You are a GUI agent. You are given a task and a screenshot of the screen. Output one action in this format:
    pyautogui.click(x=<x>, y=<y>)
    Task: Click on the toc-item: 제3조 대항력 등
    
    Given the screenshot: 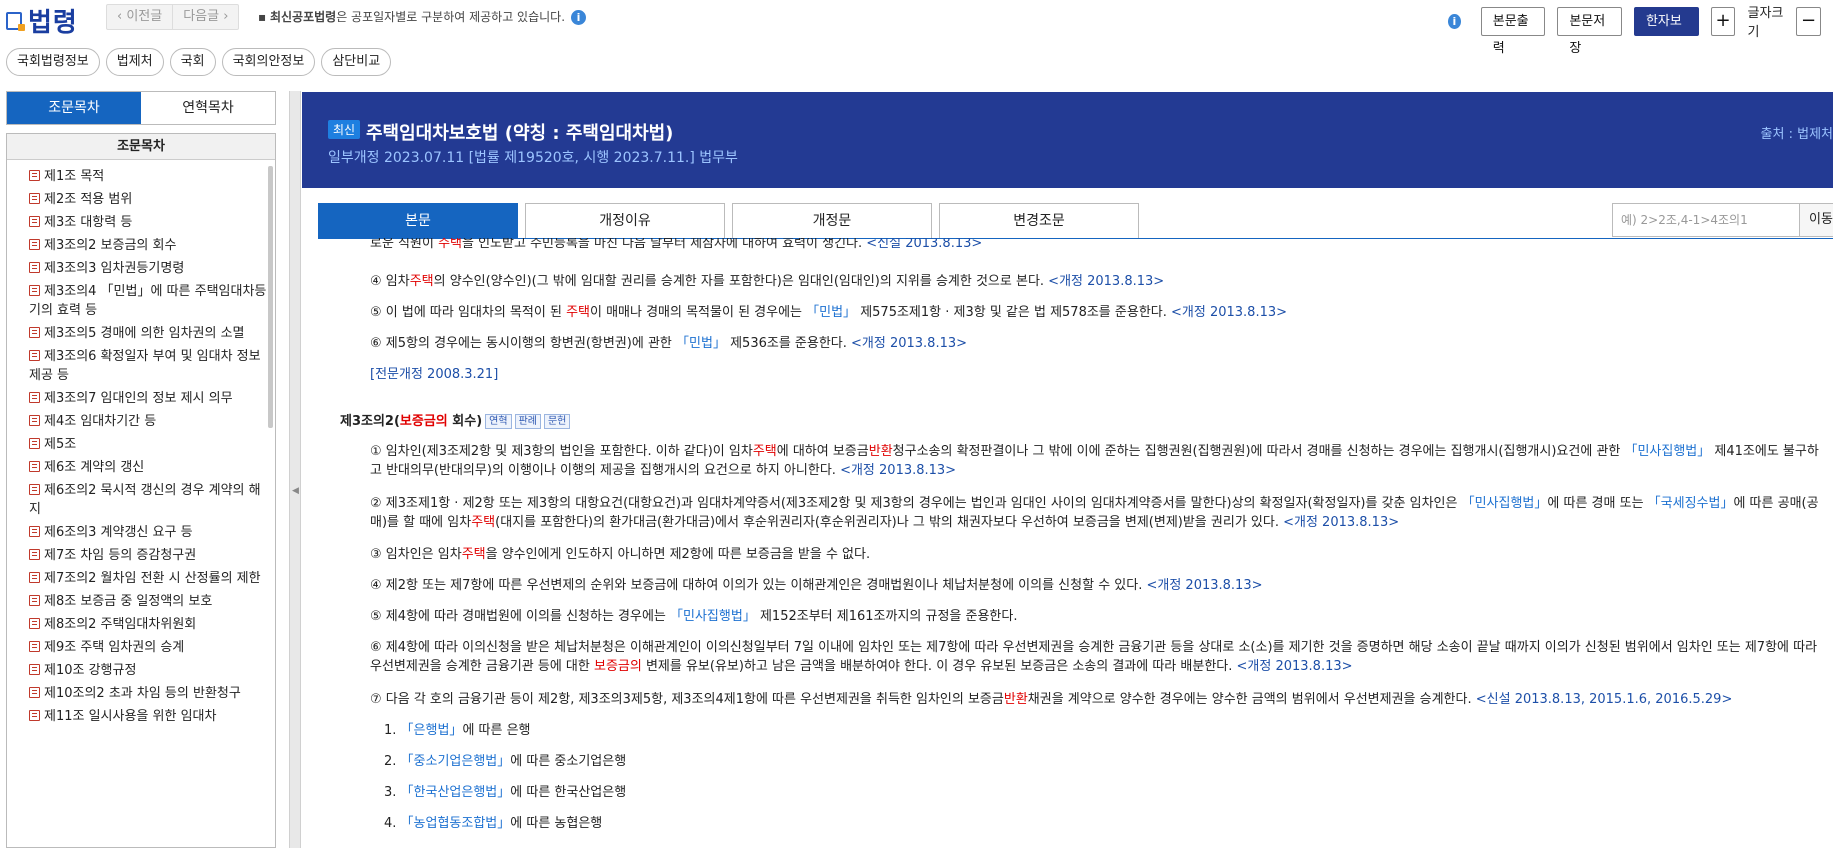 What is the action you would take?
    pyautogui.click(x=148, y=222)
    